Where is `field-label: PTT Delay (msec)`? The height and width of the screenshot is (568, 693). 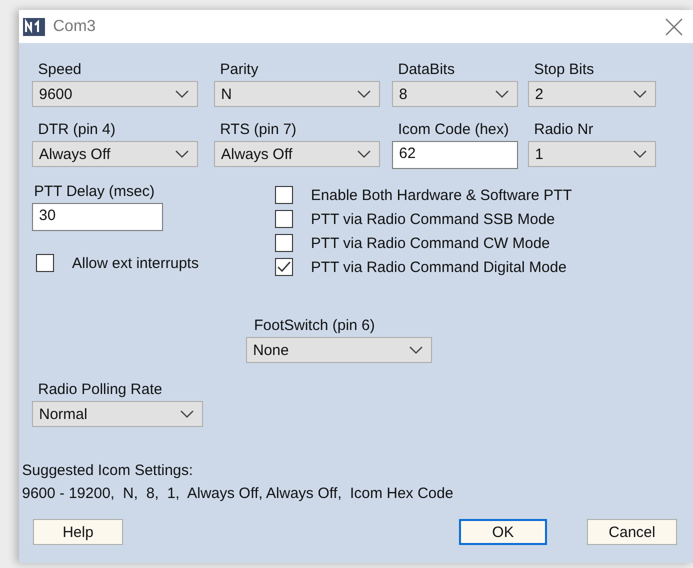
field-label: PTT Delay (msec) is located at coordinates (95, 191).